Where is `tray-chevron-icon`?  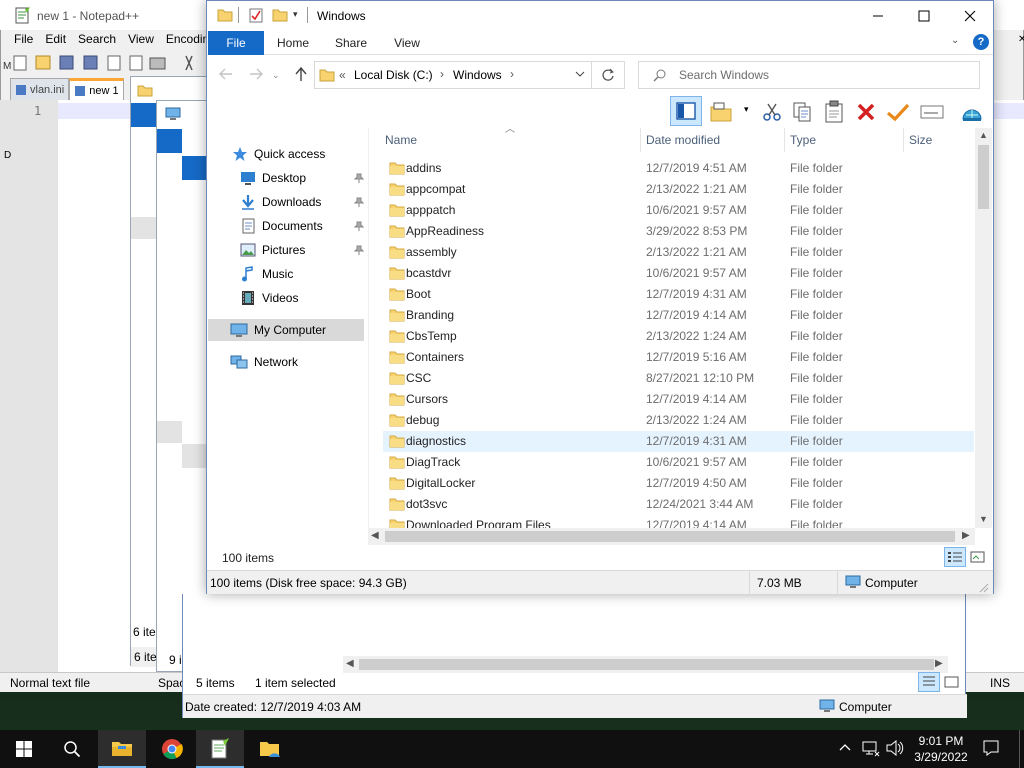 tray-chevron-icon is located at coordinates (845, 747).